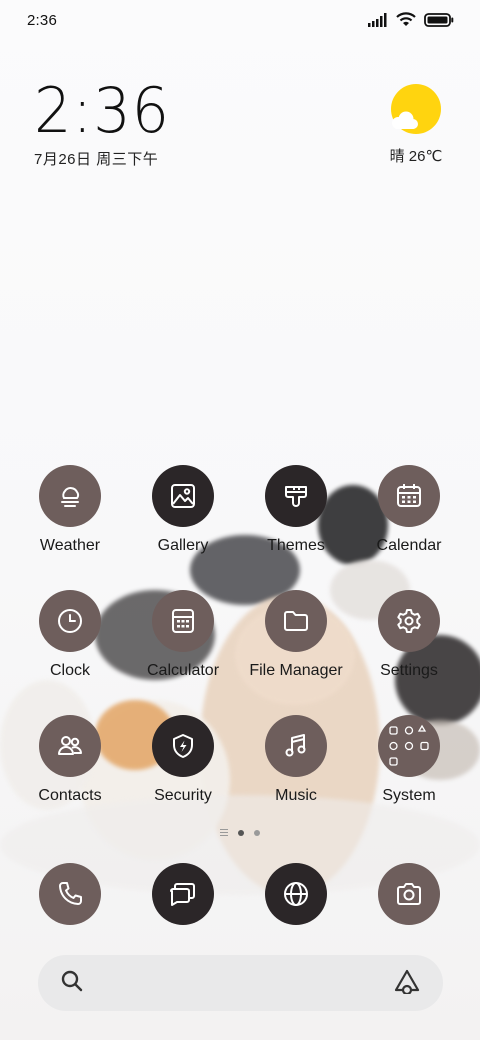  What do you see at coordinates (102, 110) in the screenshot?
I see `clock-widget-time: 2:36` at bounding box center [102, 110].